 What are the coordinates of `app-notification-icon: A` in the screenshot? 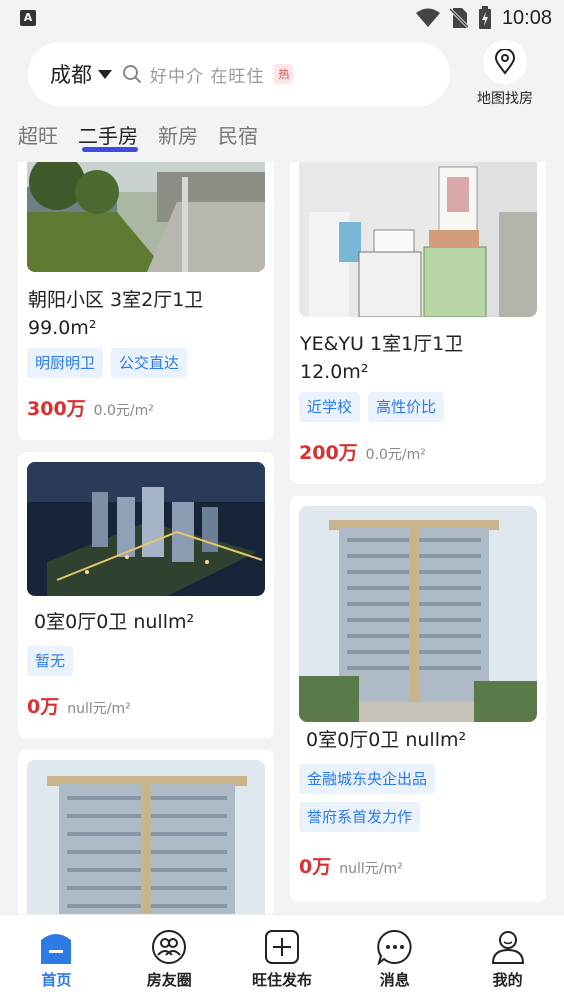 It's located at (28, 18).